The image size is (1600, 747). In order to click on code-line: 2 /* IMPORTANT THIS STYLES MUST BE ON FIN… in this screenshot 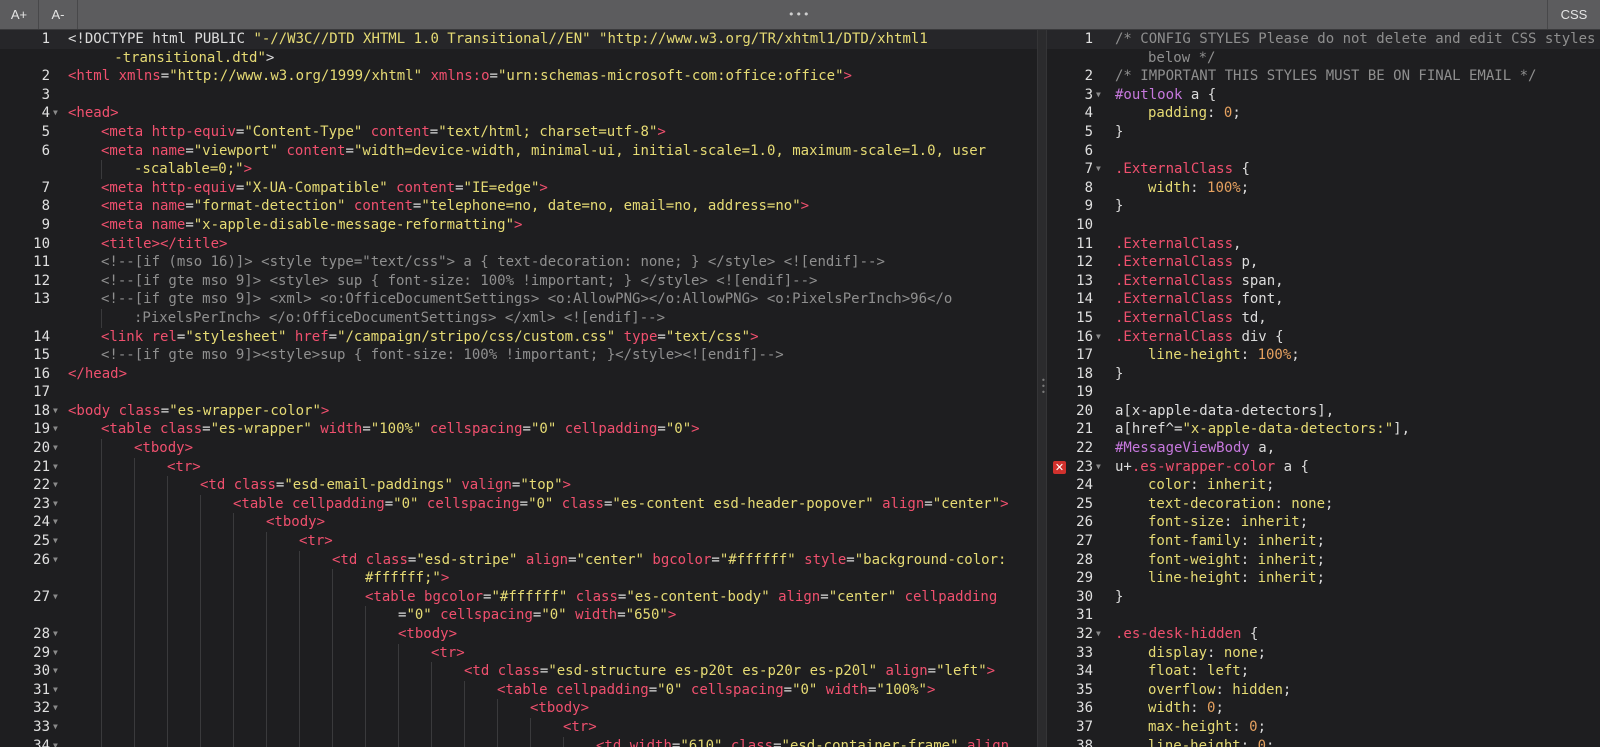, I will do `click(1323, 76)`.